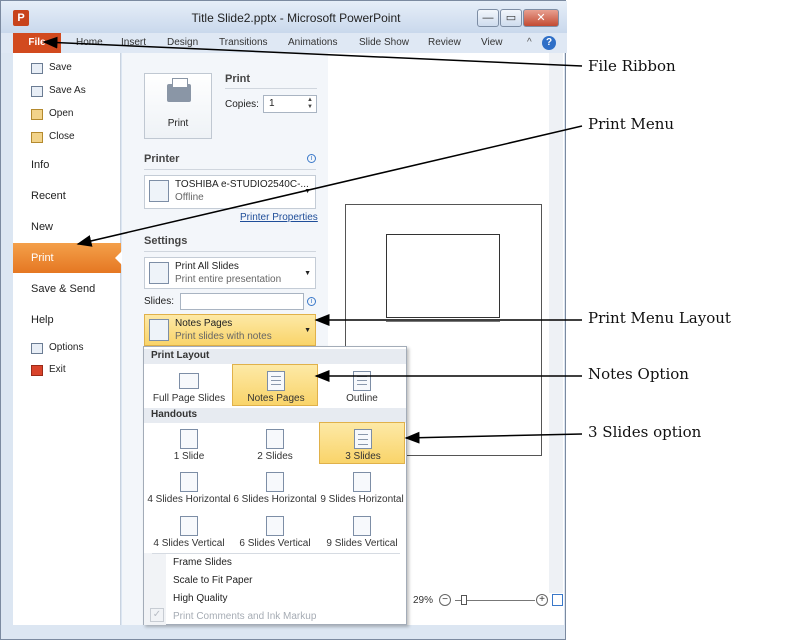 The height and width of the screenshot is (640, 811). I want to click on nav-print: Print, so click(67, 258).